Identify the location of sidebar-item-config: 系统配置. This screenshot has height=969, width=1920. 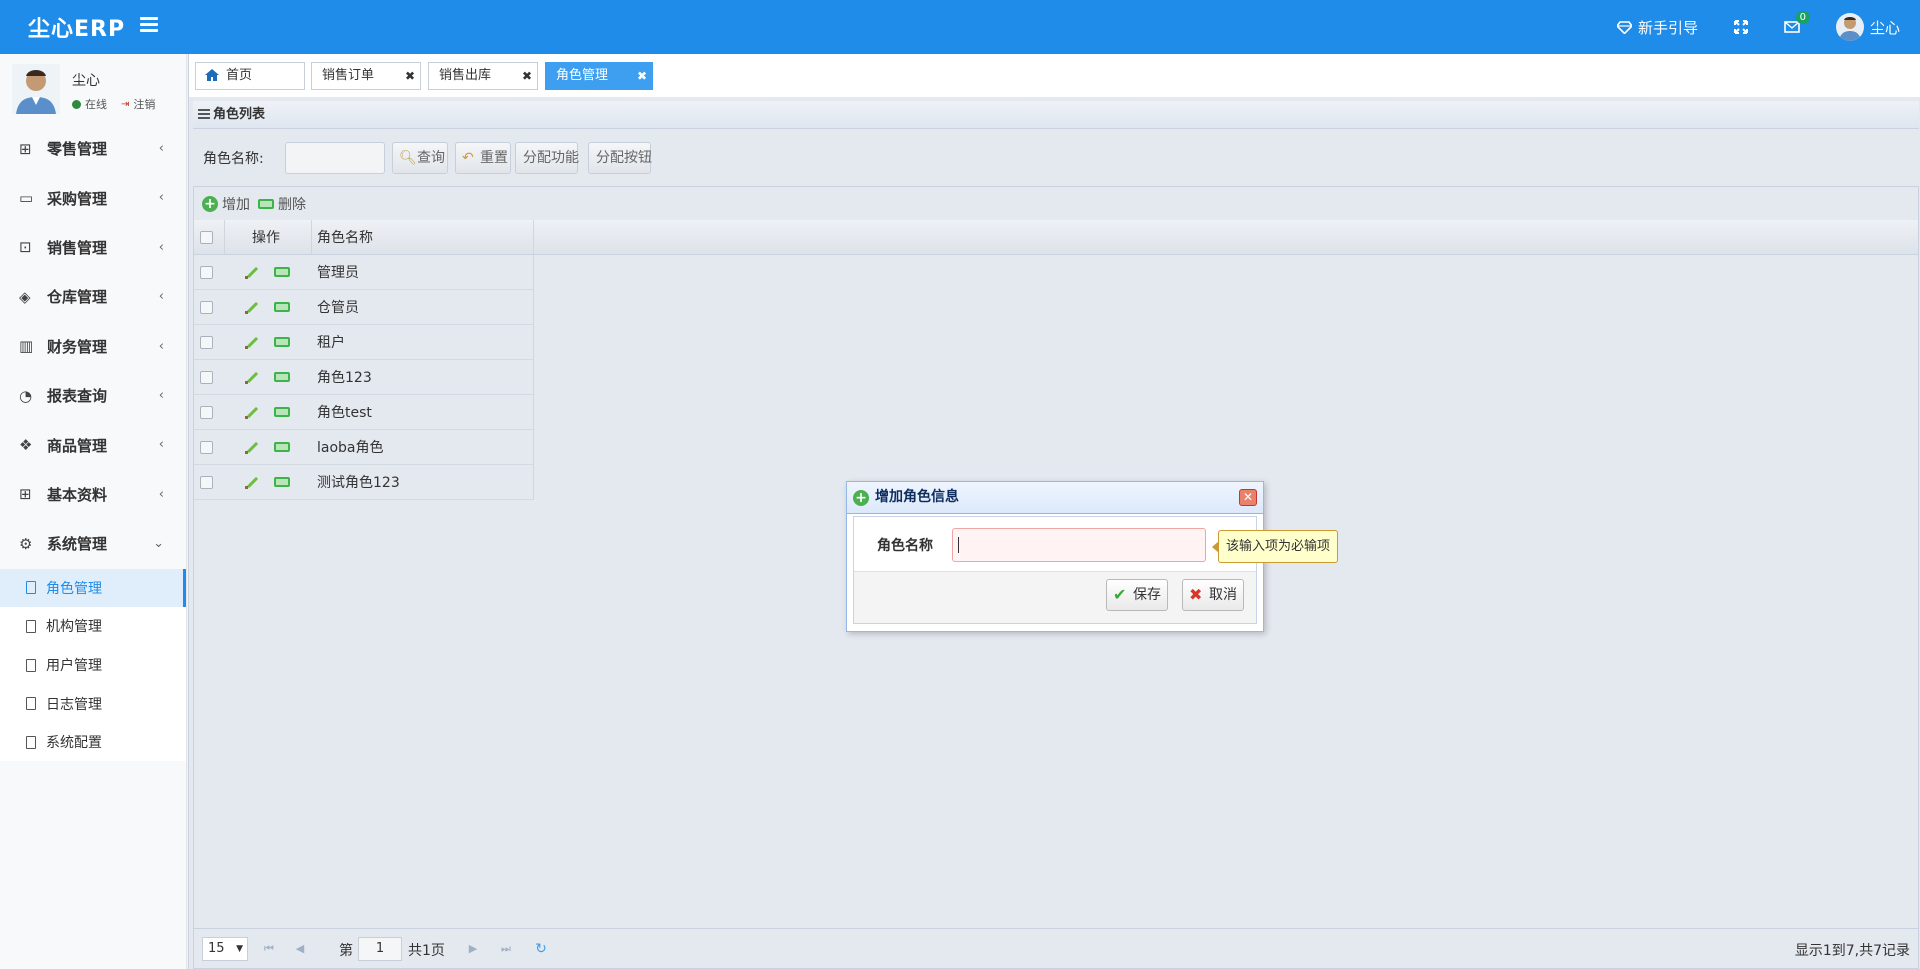
(93, 742).